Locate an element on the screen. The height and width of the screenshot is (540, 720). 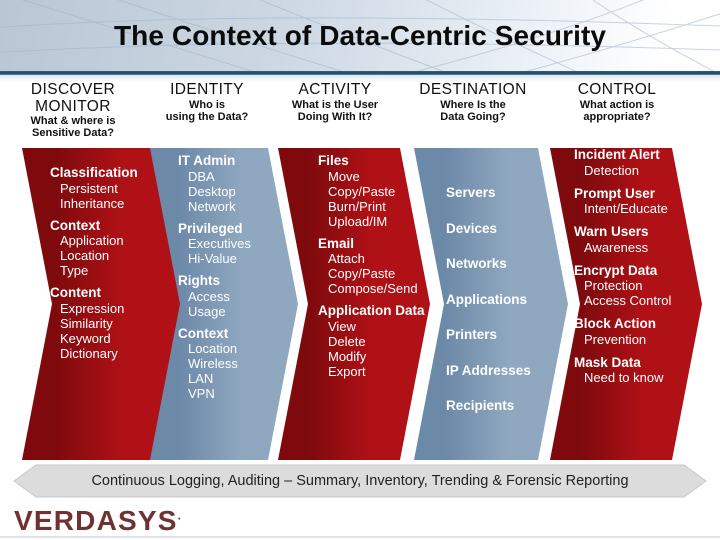
chevron-group: Block Action Prevention is located at coordinates (638, 331).